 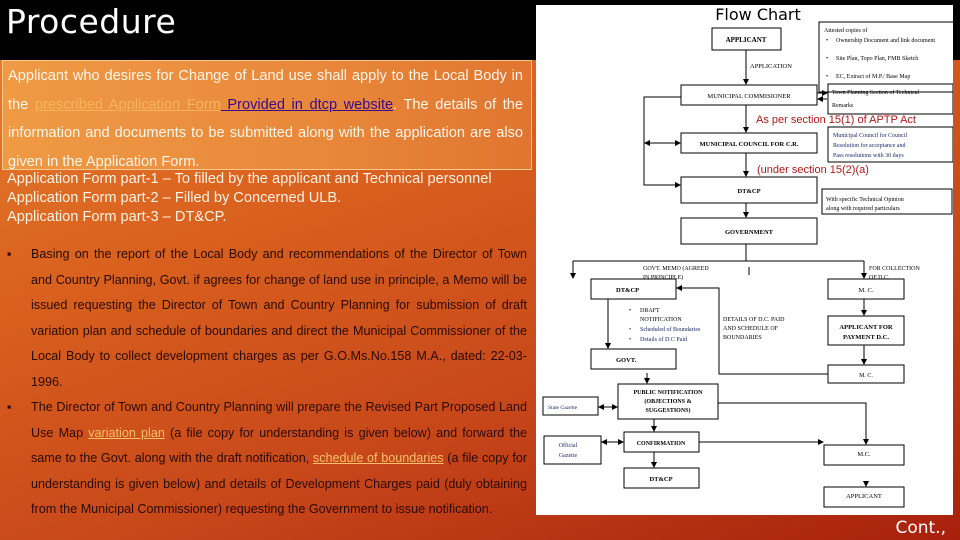 I want to click on govt-memo-line: GOVT. MEMO (AGREED, so click(x=676, y=268).